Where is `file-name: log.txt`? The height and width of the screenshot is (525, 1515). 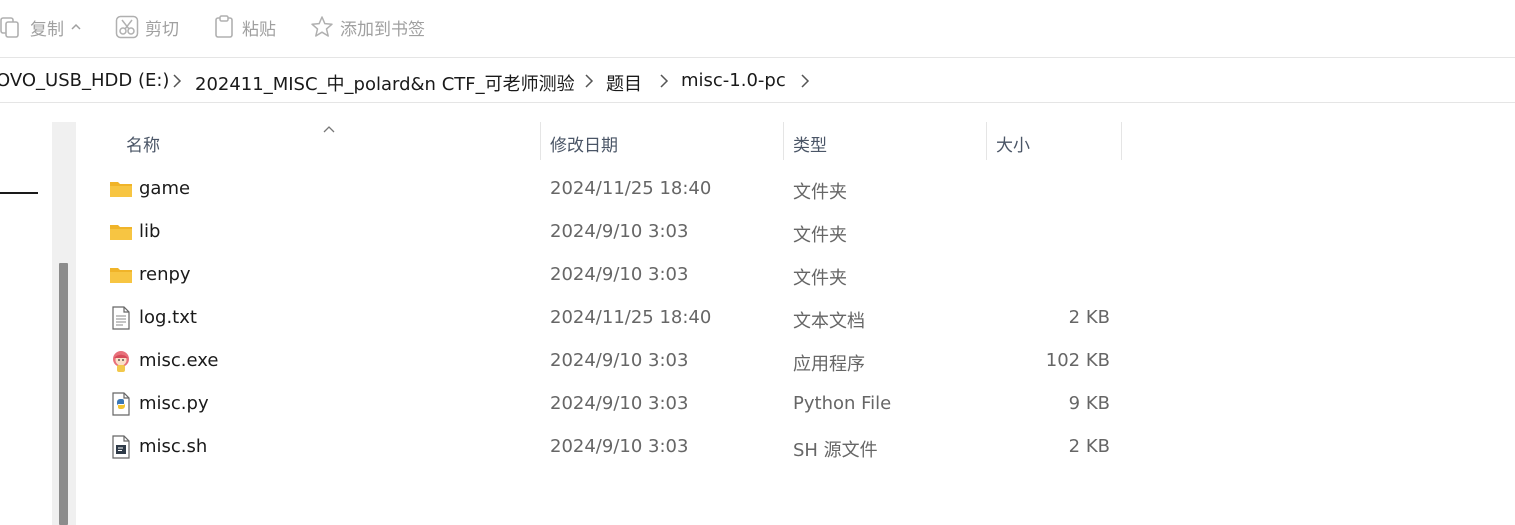
file-name: log.txt is located at coordinates (168, 317).